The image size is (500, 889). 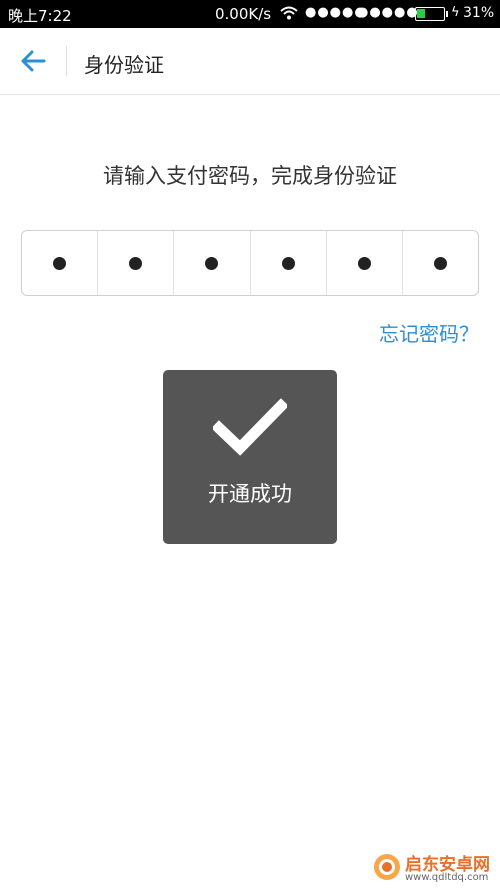 I want to click on page-title: 身份验证, so click(x=124, y=65).